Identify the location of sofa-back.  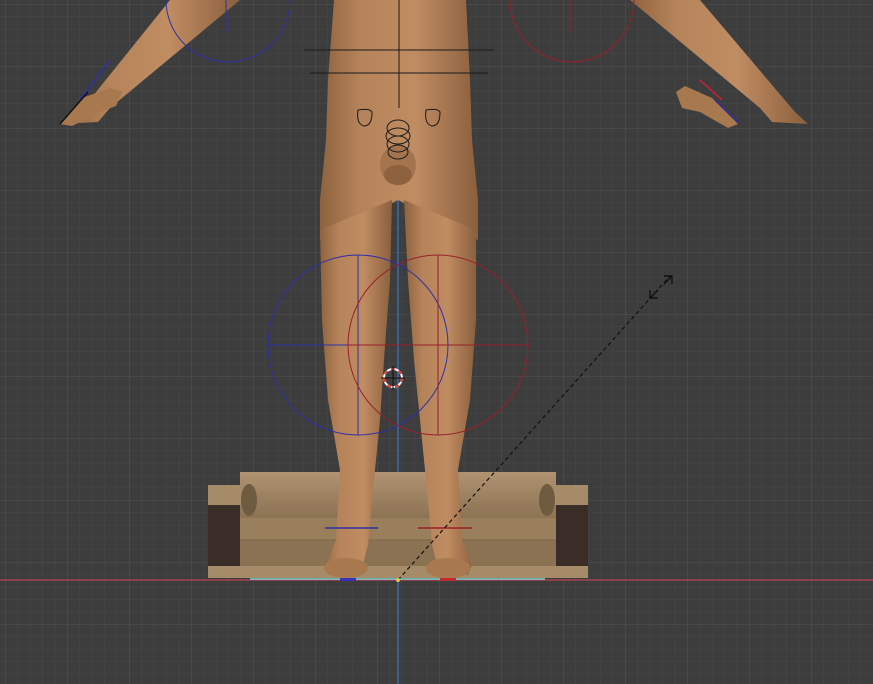
(398, 496).